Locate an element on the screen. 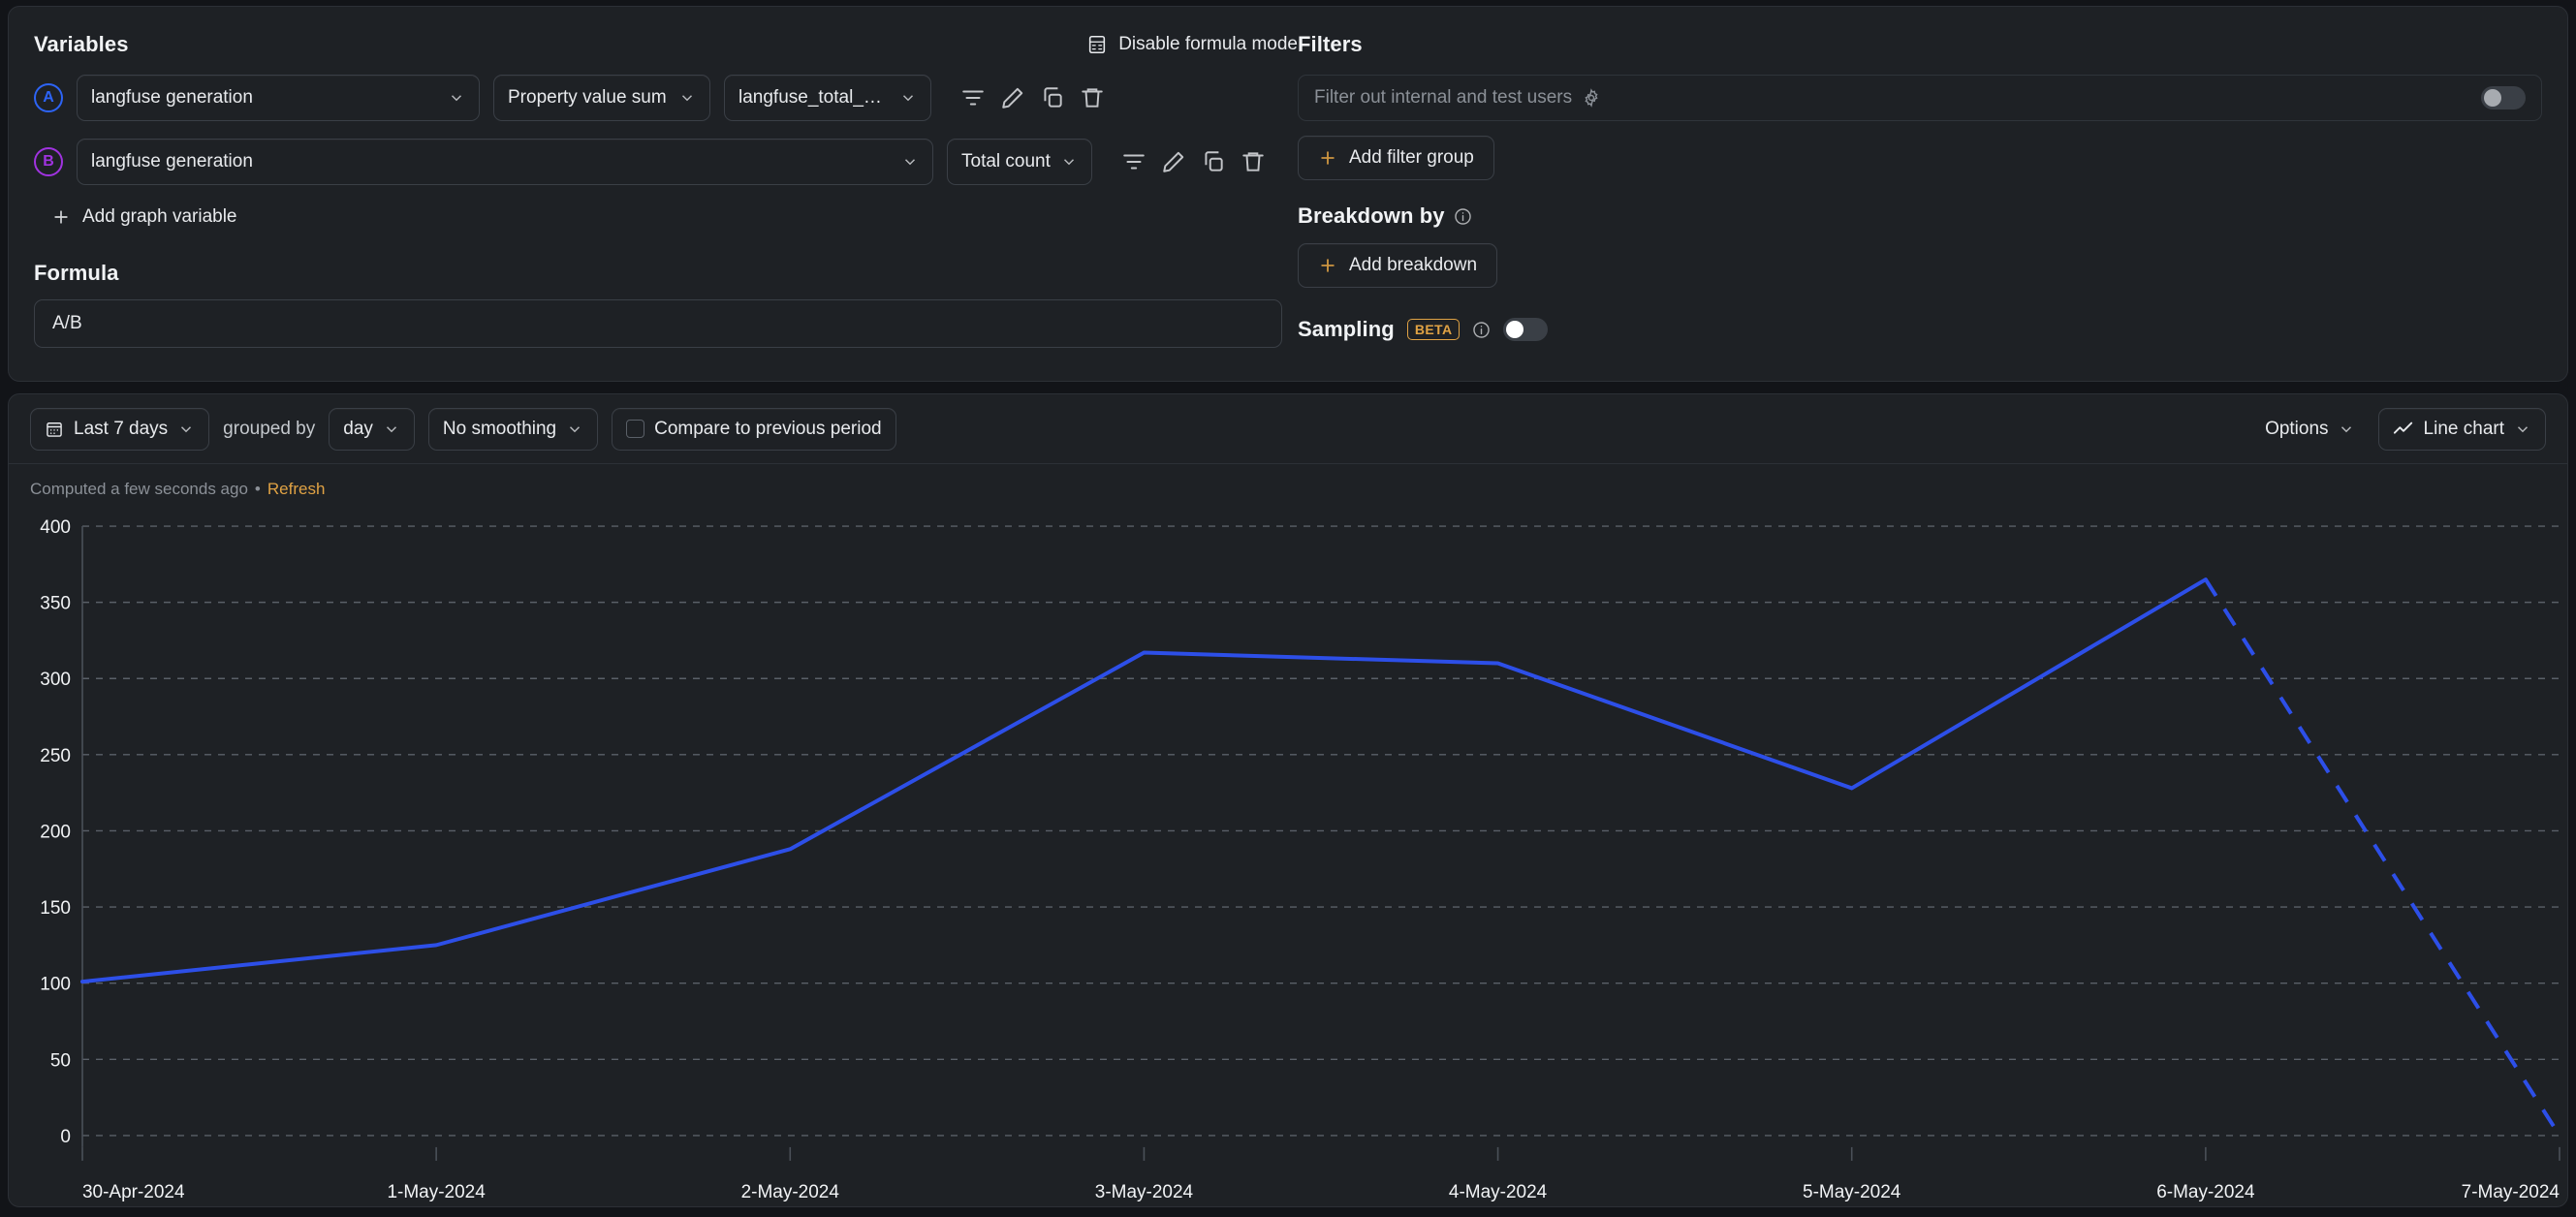 This screenshot has height=1217, width=2576. add-breakdown-label: Add breakdown is located at coordinates (1413, 265).